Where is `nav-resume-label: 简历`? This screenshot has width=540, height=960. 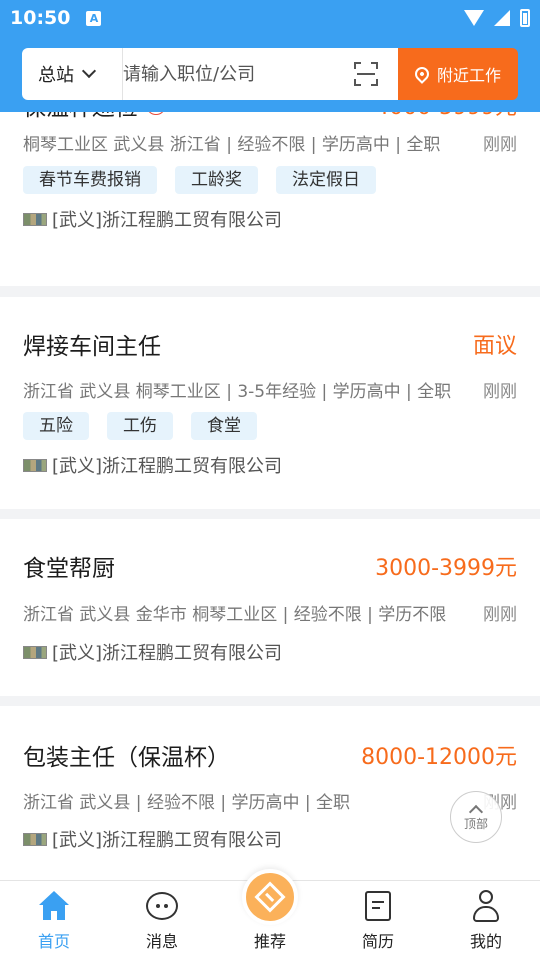
nav-resume-label: 简历 is located at coordinates (377, 941).